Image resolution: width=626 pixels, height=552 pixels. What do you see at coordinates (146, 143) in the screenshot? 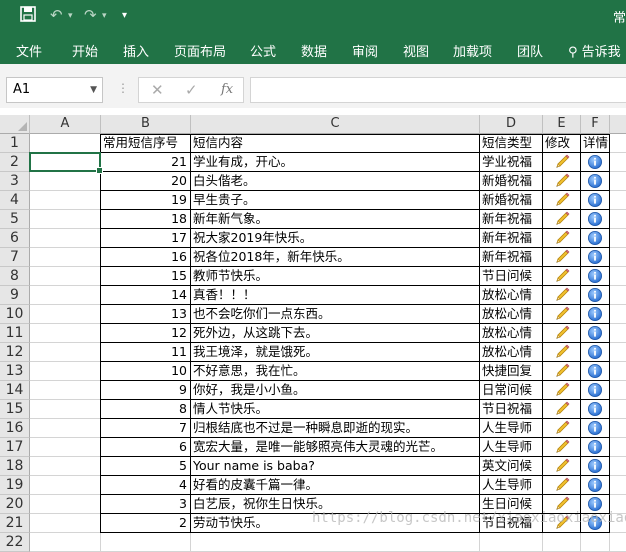
I see `header-cell-seq: 常用短信序号` at bounding box center [146, 143].